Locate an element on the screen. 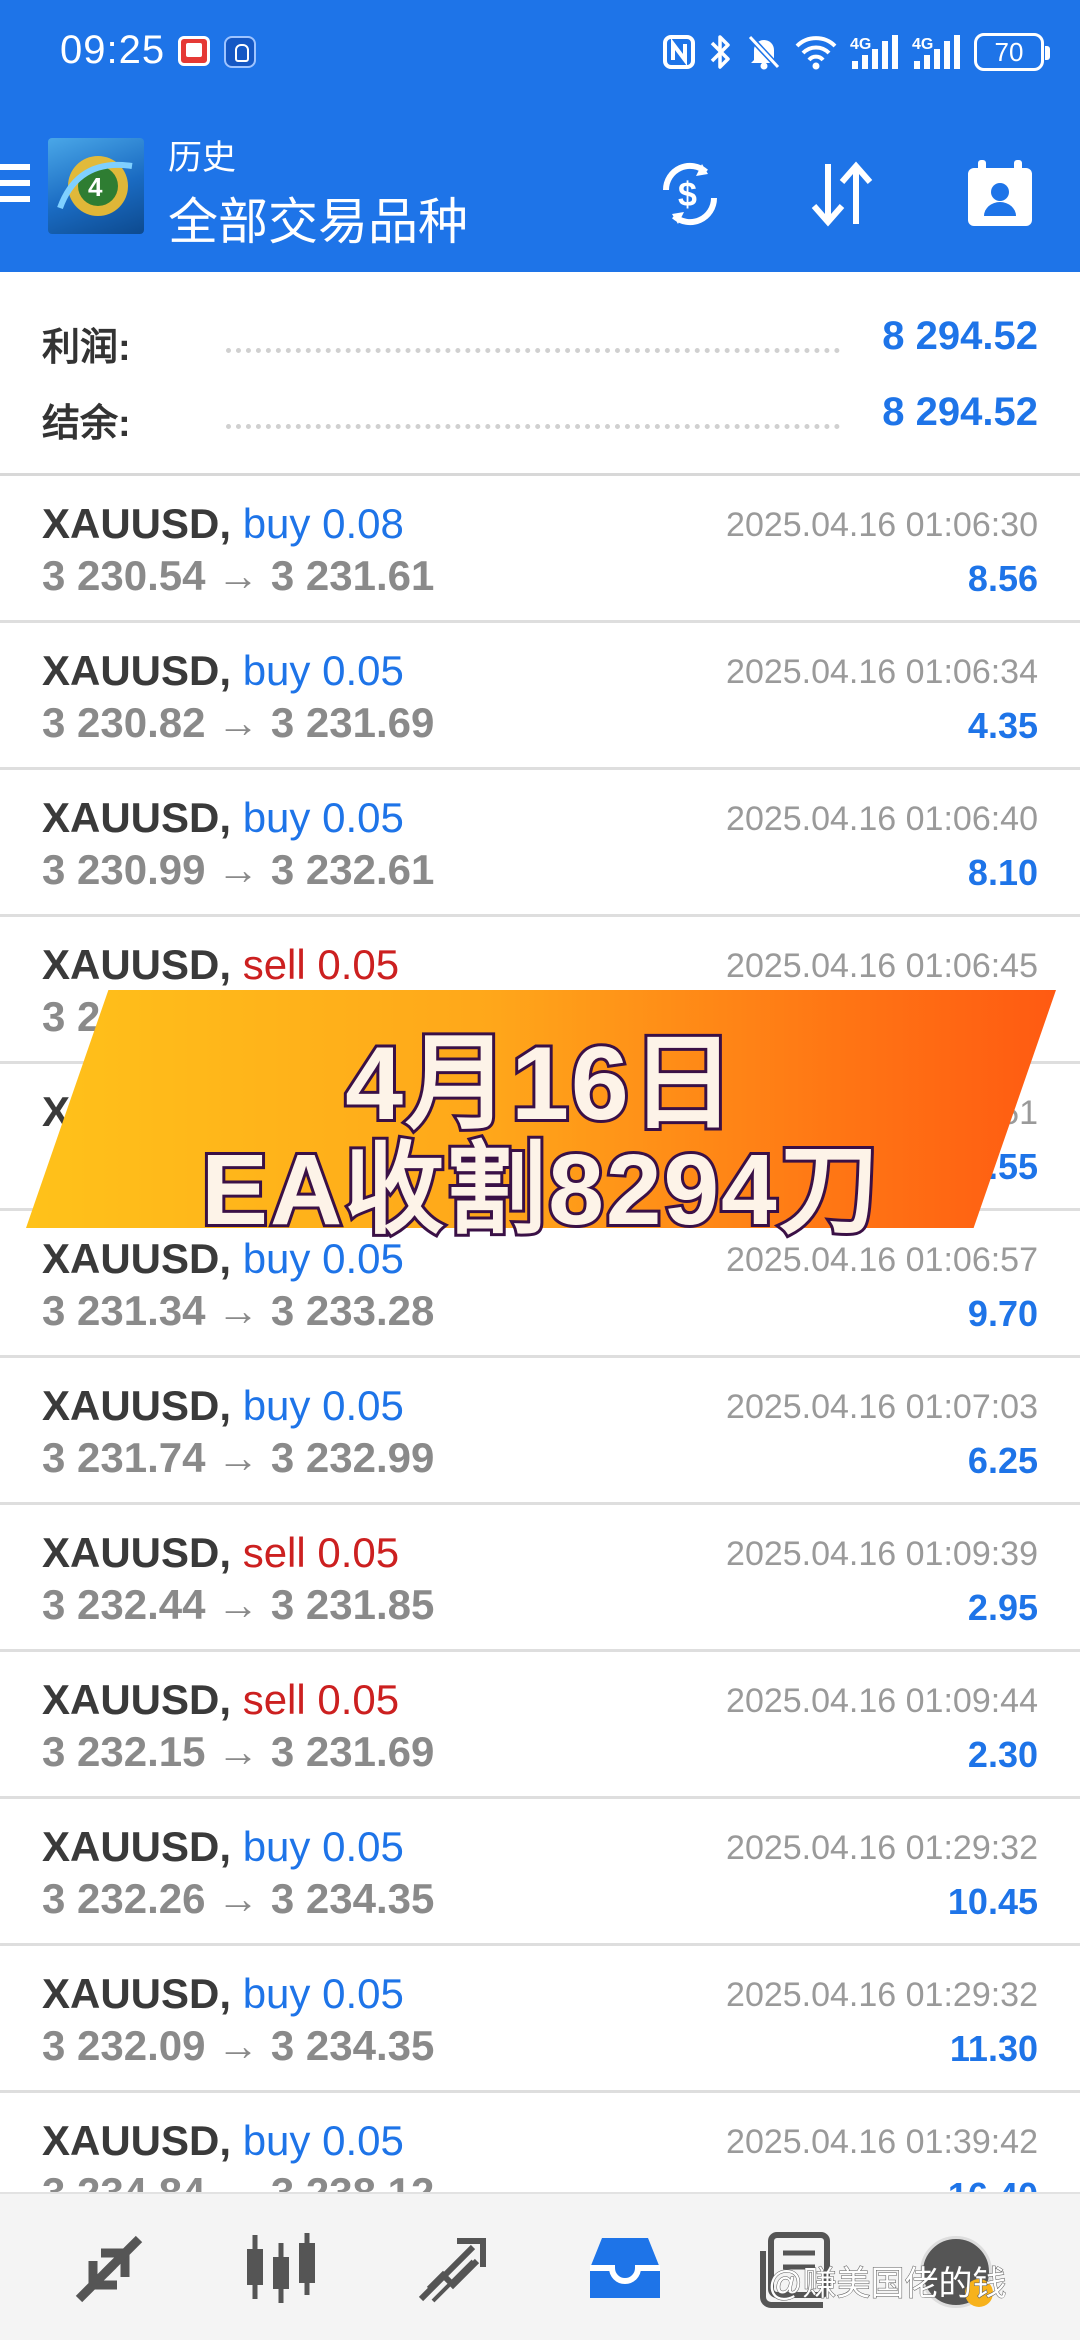 The height and width of the screenshot is (2340, 1080). deal-profit: 8.10 is located at coordinates (1002, 872).